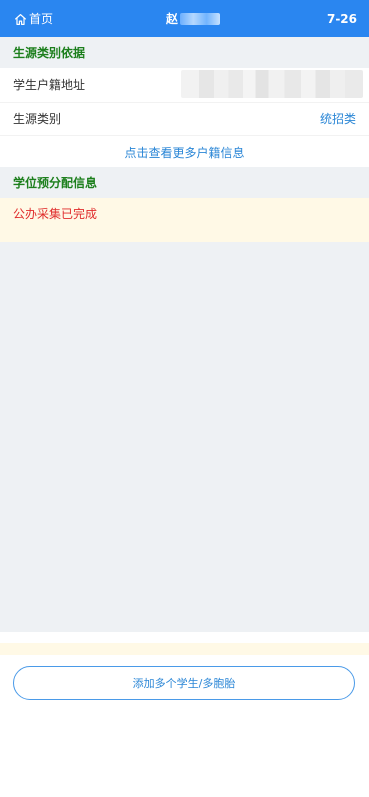  I want to click on source-basis-title: 生源类别依据, so click(49, 53).